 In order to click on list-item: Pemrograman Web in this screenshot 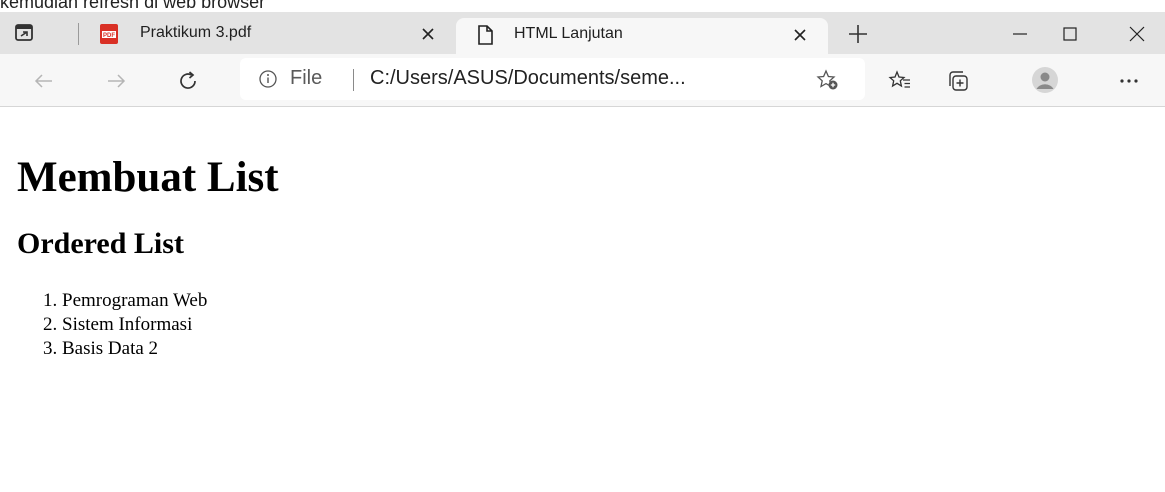, I will do `click(170, 301)`.